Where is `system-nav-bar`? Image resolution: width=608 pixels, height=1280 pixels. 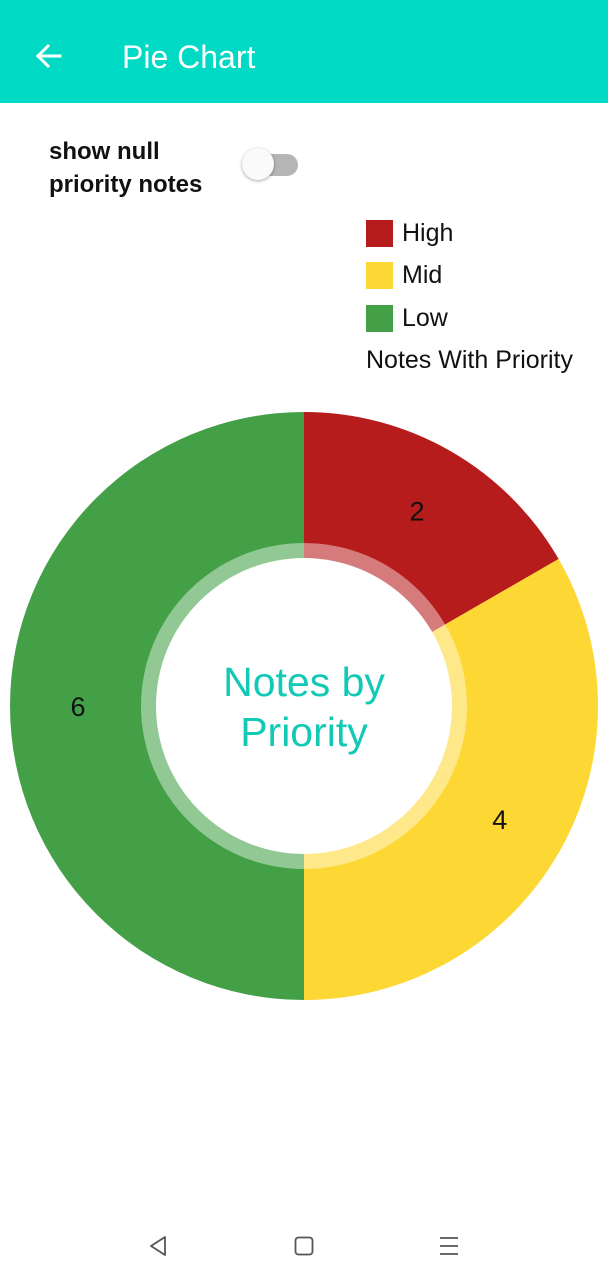
system-nav-bar is located at coordinates (304, 1245).